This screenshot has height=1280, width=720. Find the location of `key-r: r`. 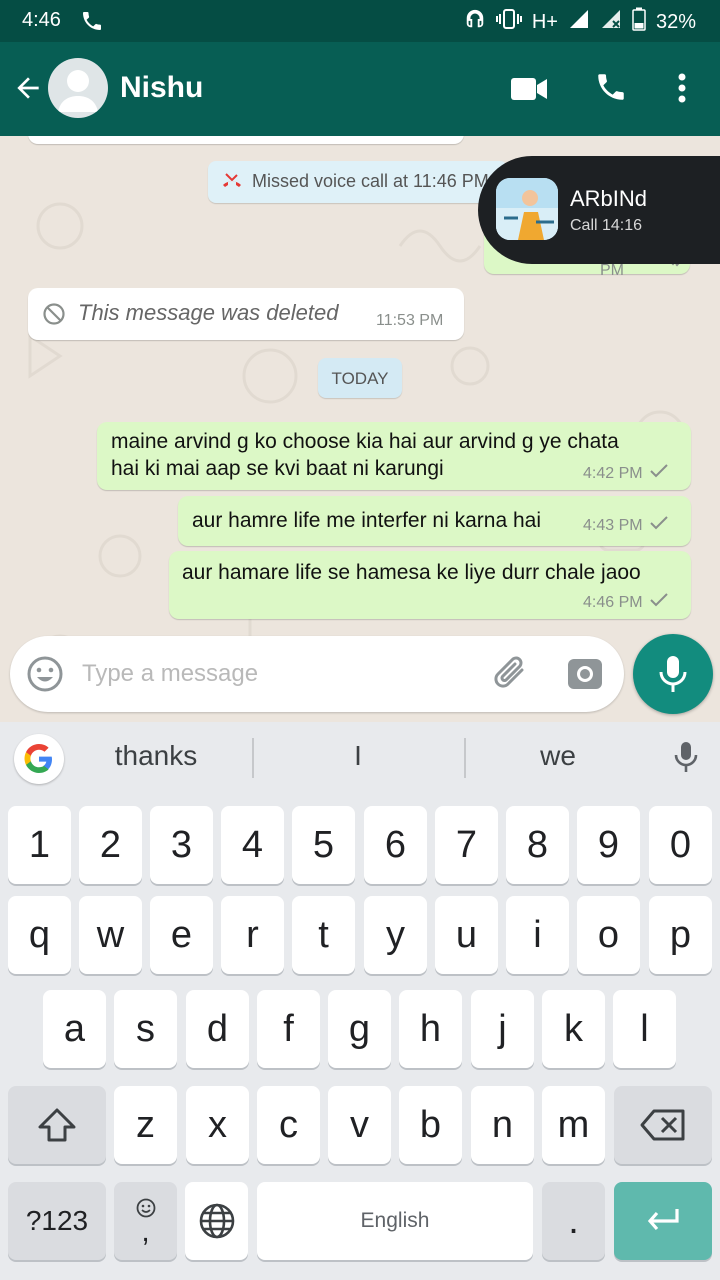

key-r: r is located at coordinates (252, 935).